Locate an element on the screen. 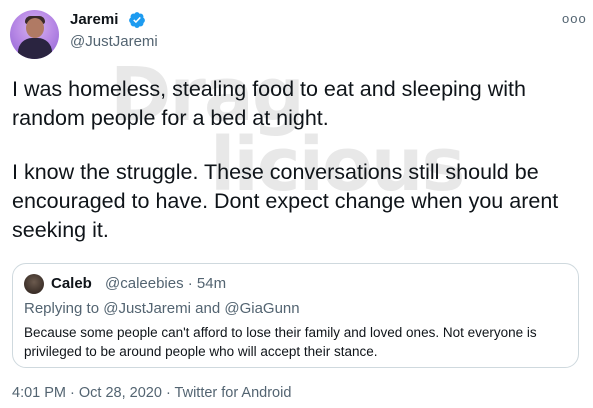 Image resolution: width=593 pixels, height=408 pixels. replying-to-label: Replying to is located at coordinates (62, 308).